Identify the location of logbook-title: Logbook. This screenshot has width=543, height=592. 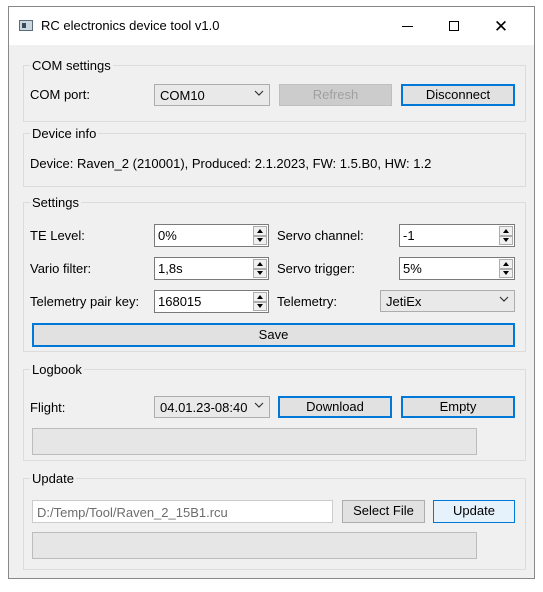
(57, 369).